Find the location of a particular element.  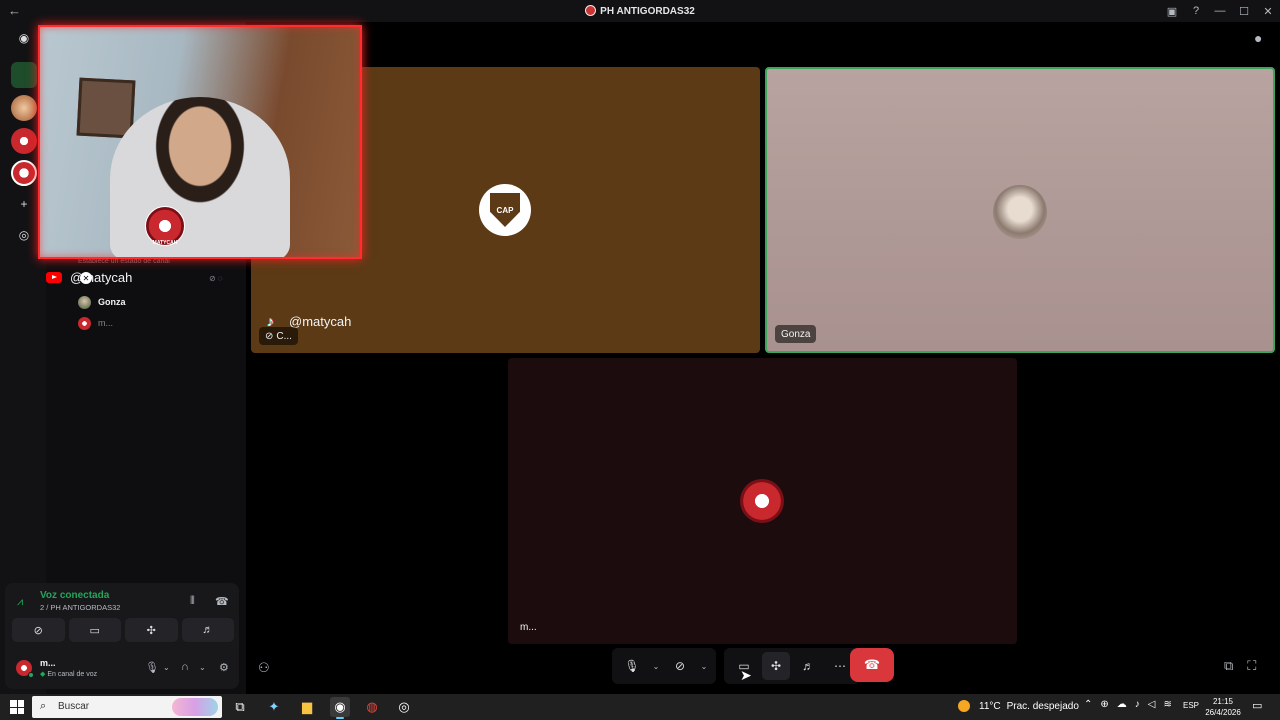

tiktok-handle: @matycah is located at coordinates (320, 321).